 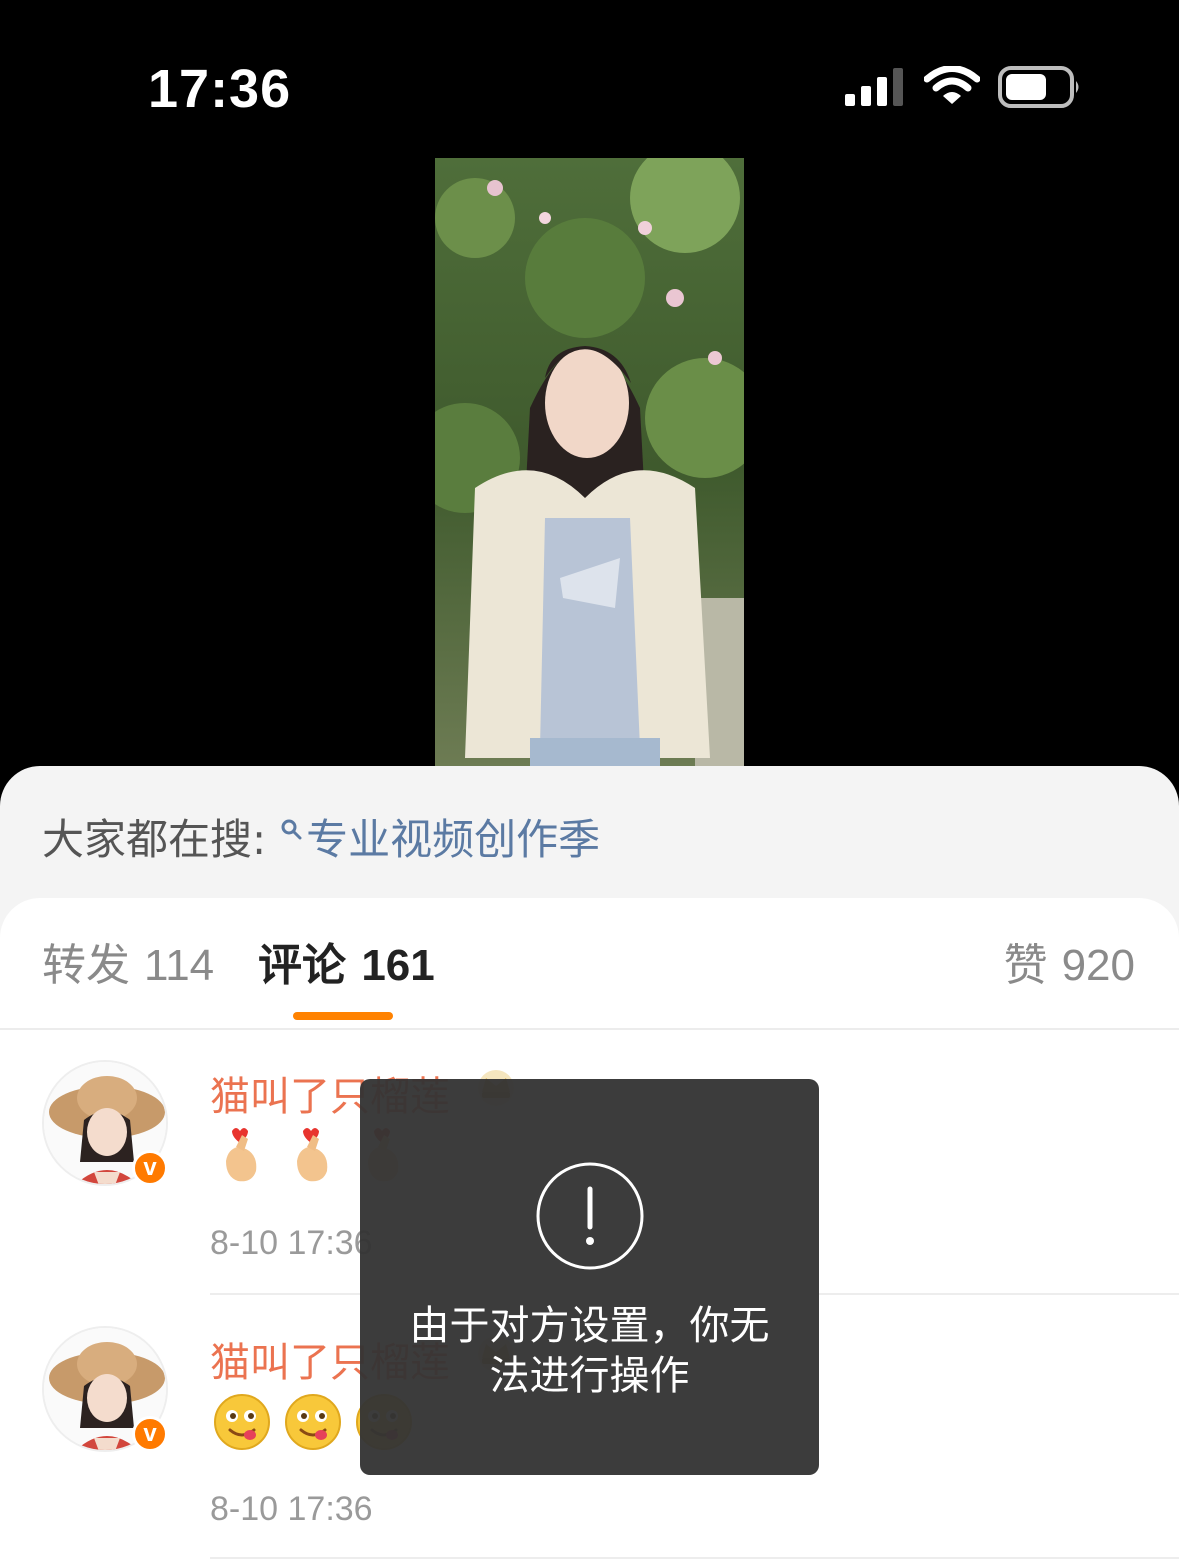 I want to click on toast-message: 由于对方设置，你无法进行操作, so click(x=589, y=1277).